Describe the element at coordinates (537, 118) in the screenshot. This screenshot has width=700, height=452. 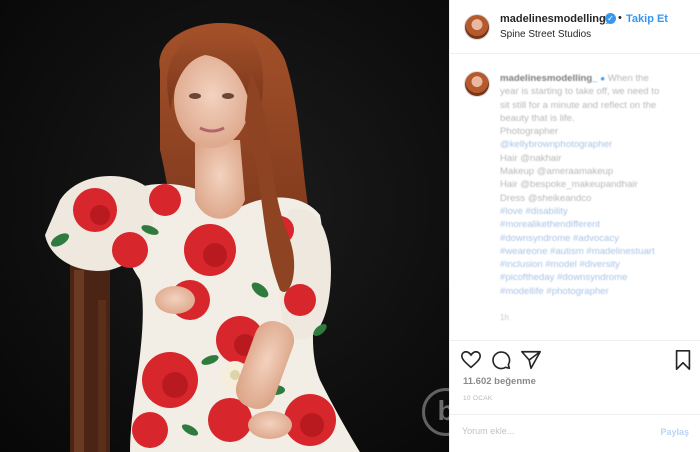
I see `caption-line: beauty that is life.` at that location.